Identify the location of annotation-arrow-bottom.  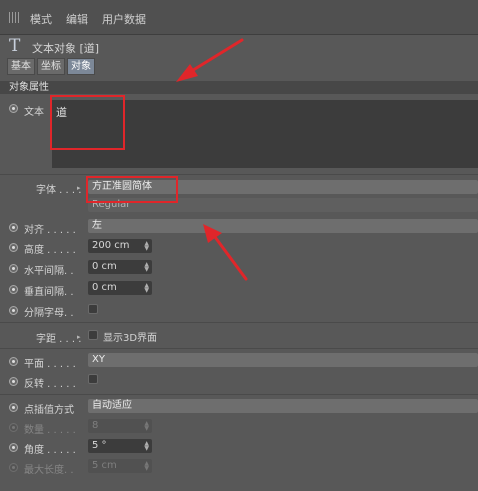
(230, 258).